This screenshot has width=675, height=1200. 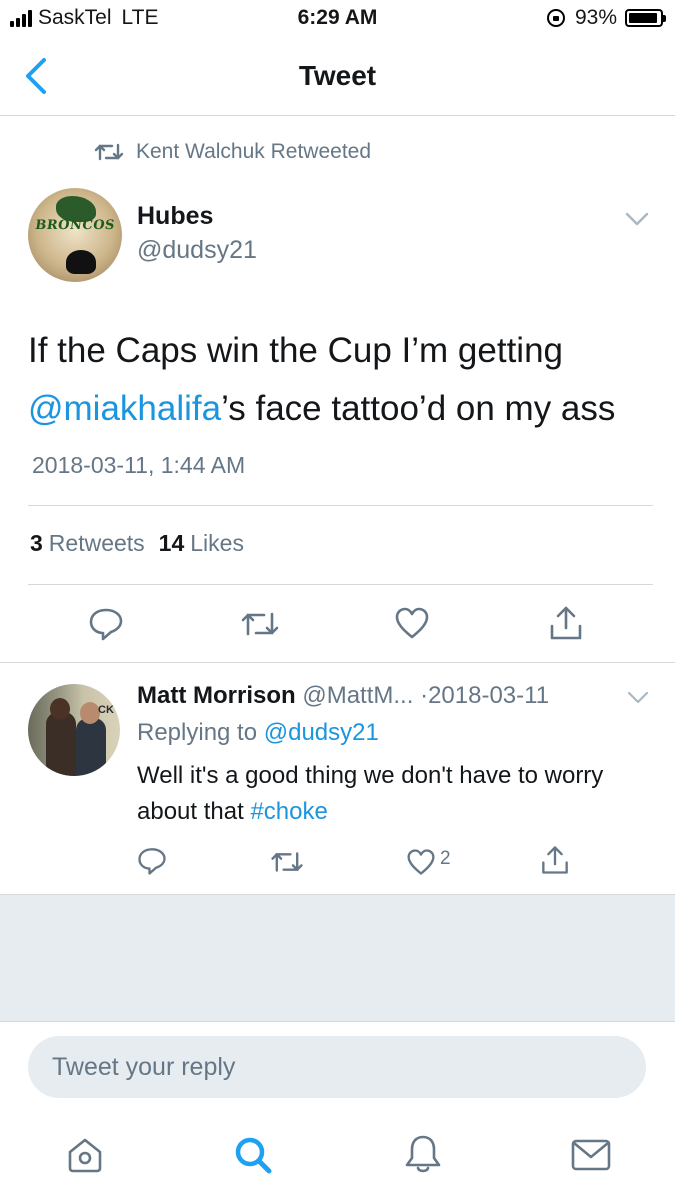 I want to click on avatar-sign-text: CK, so click(x=106, y=710).